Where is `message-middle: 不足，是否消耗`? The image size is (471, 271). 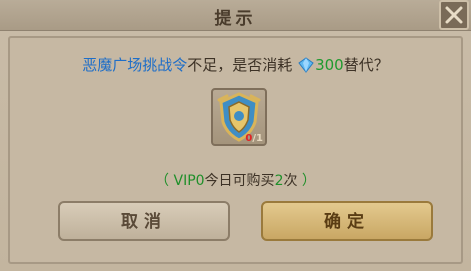 message-middle: 不足，是否消耗 is located at coordinates (240, 65).